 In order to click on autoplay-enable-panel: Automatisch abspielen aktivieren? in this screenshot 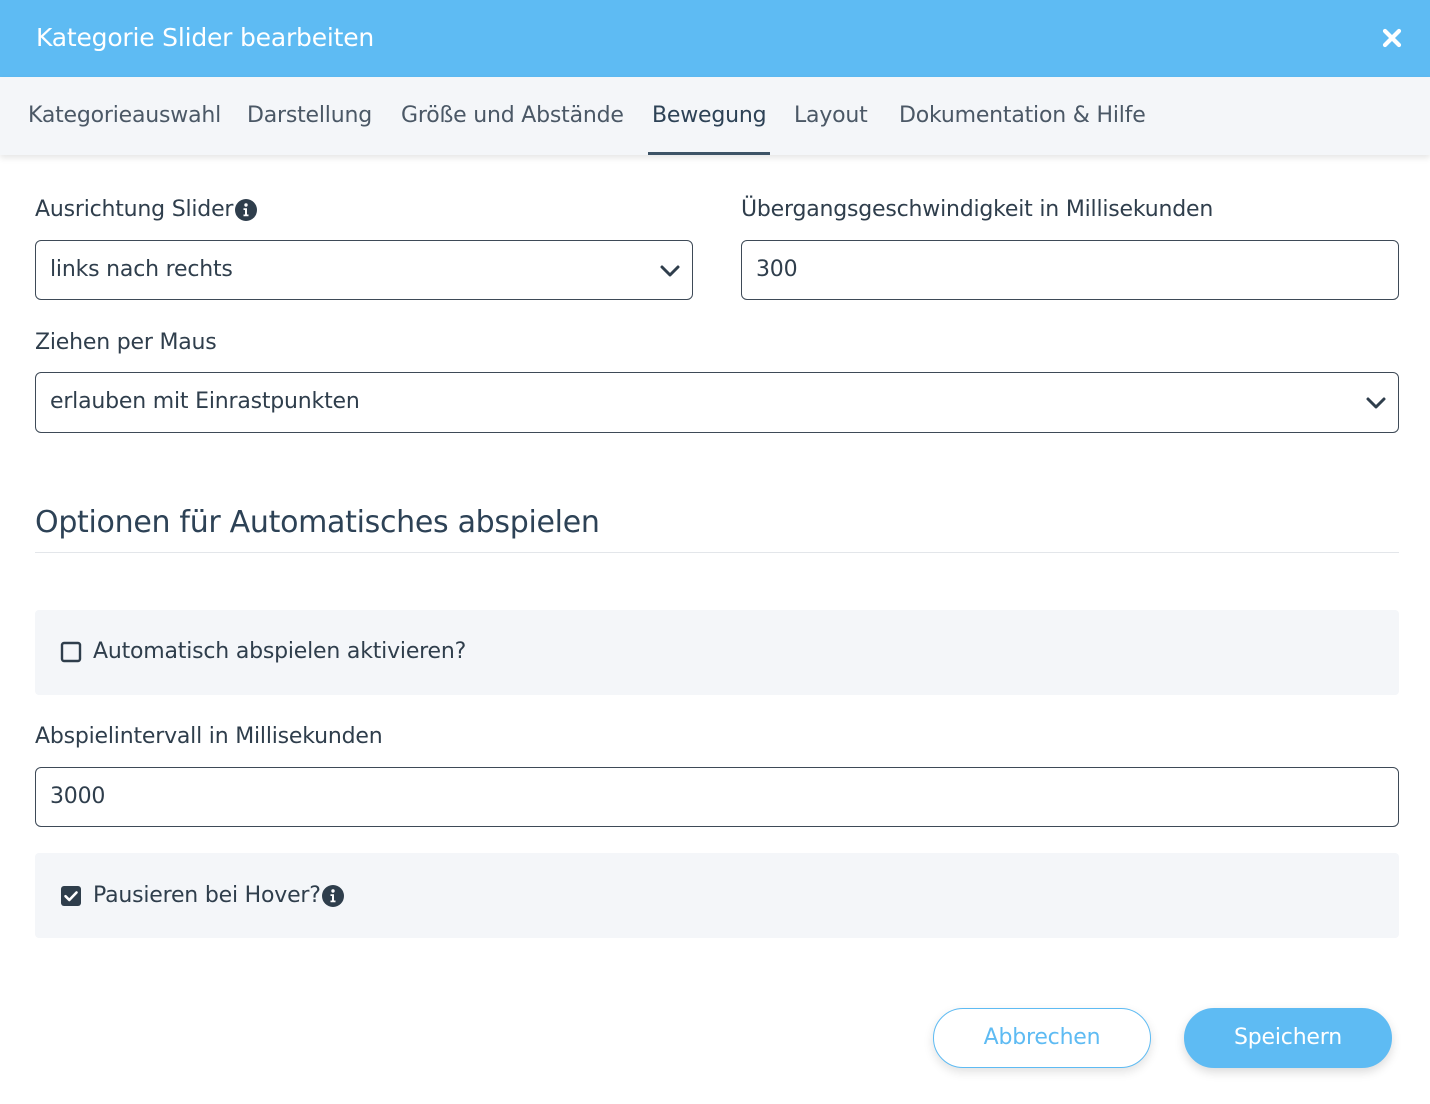, I will do `click(717, 652)`.